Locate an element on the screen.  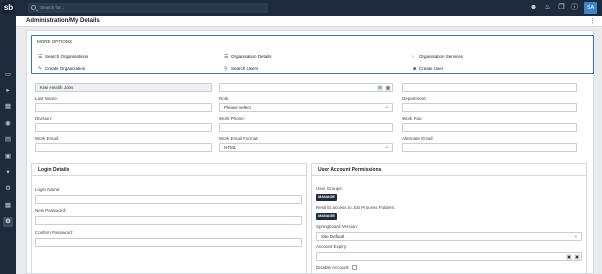
restrict-access-label: Restrict access to Job Process Folders: is located at coordinates (356, 207).